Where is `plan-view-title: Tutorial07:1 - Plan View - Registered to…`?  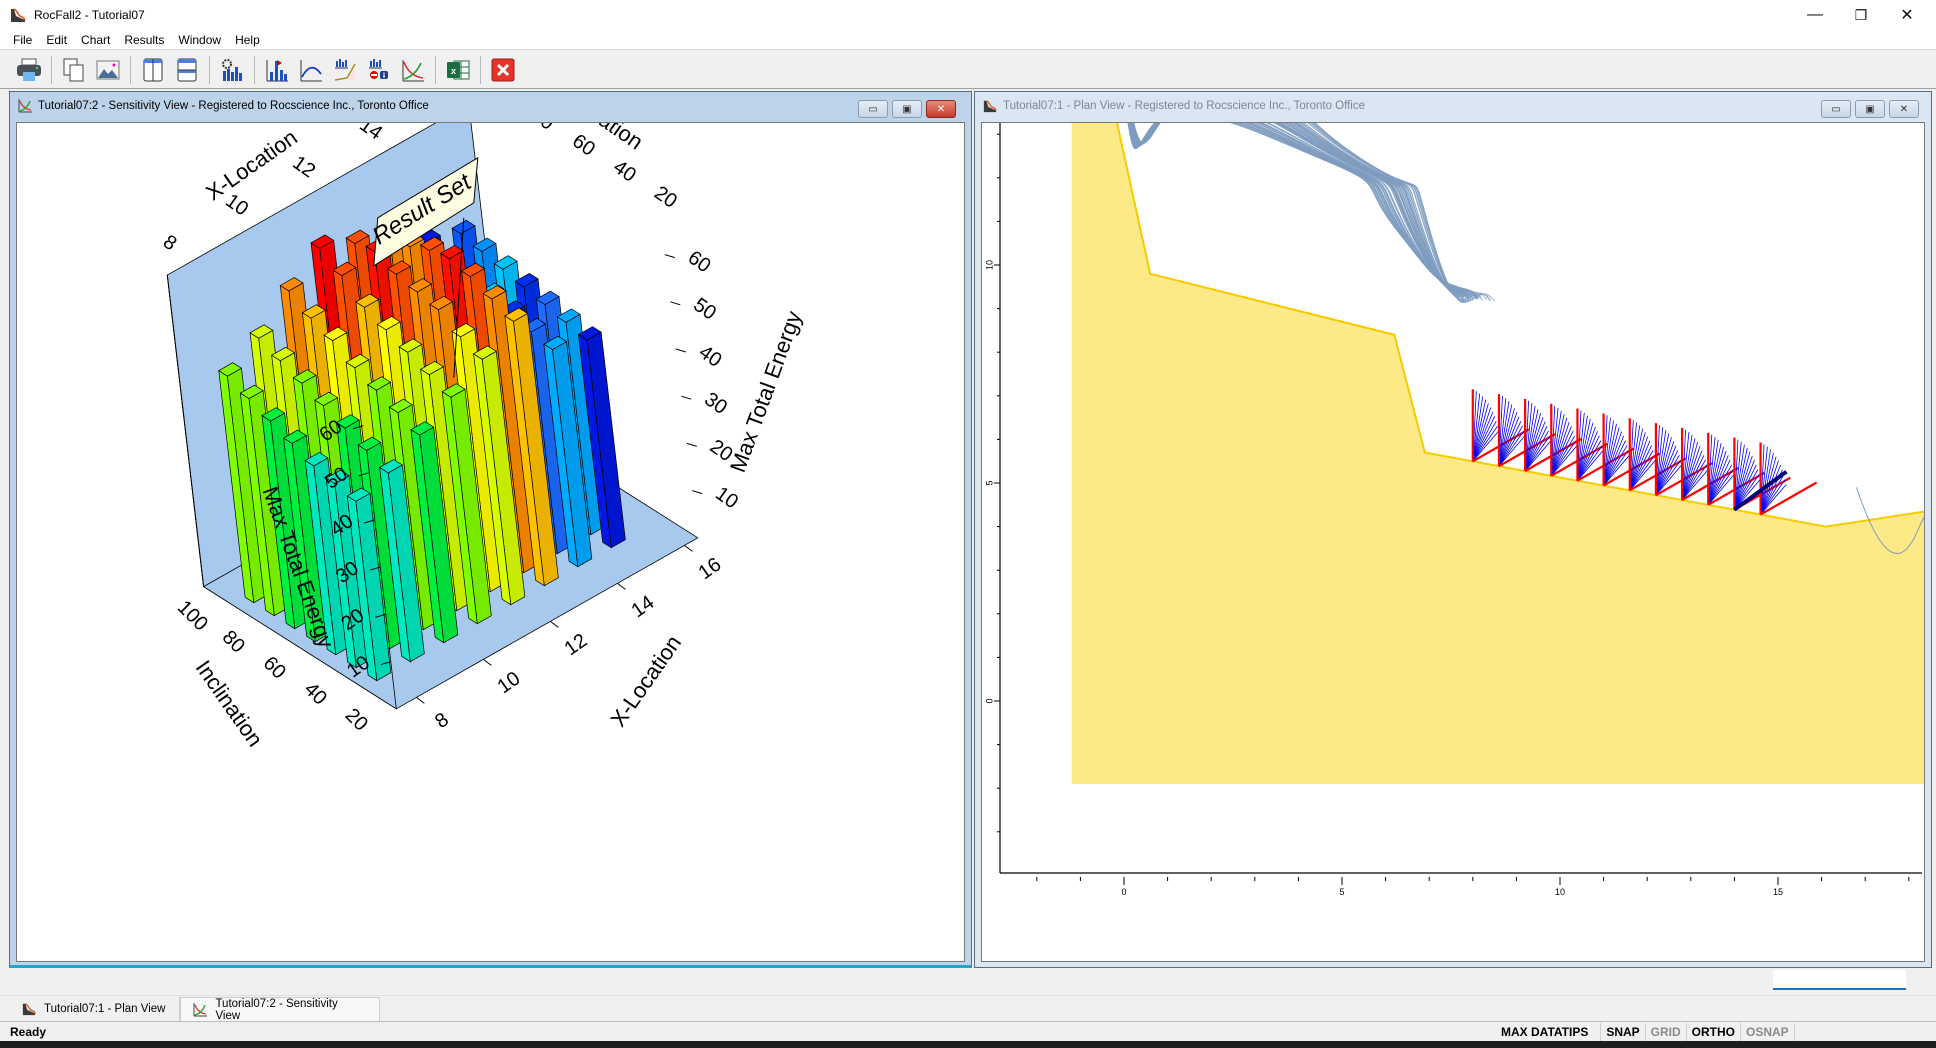
plan-view-title: Tutorial07:1 - Plan View - Registered to… is located at coordinates (1184, 106).